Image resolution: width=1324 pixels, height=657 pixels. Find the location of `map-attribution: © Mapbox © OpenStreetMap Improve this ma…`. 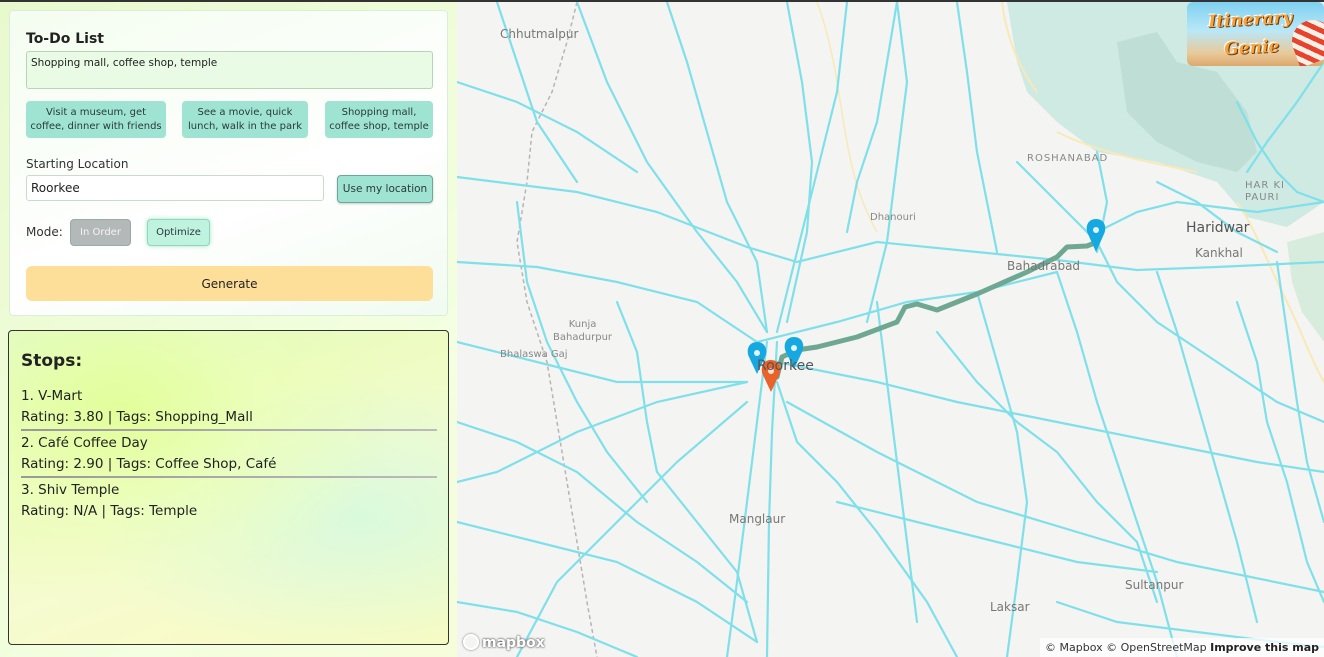

map-attribution: © Mapbox © OpenStreetMap Improve this ma… is located at coordinates (1182, 647).